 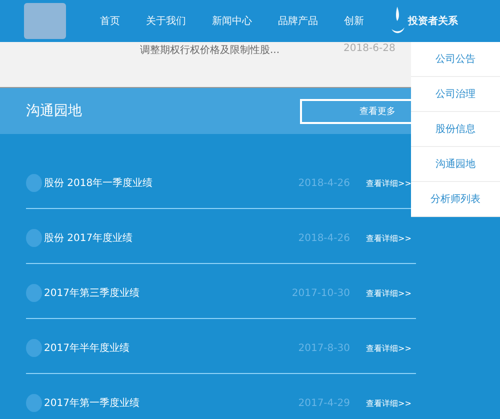 What do you see at coordinates (455, 94) in the screenshot?
I see `dropdown-item: 公司治理` at bounding box center [455, 94].